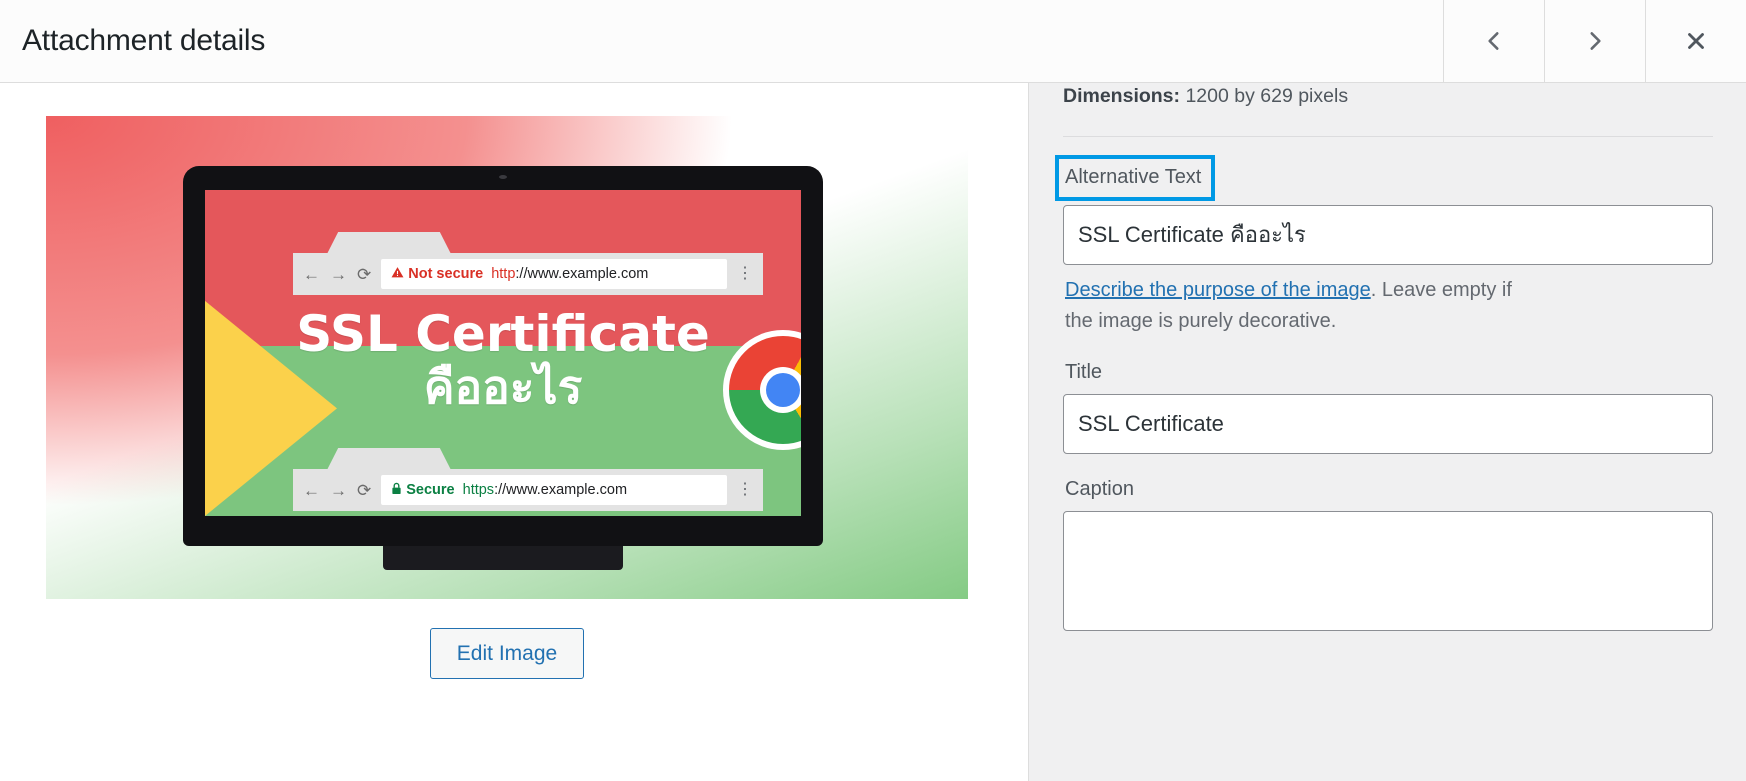  I want to click on browser-toolbar: ← → ⟳ Secure https://www.example.com ⋮, so click(528, 490).